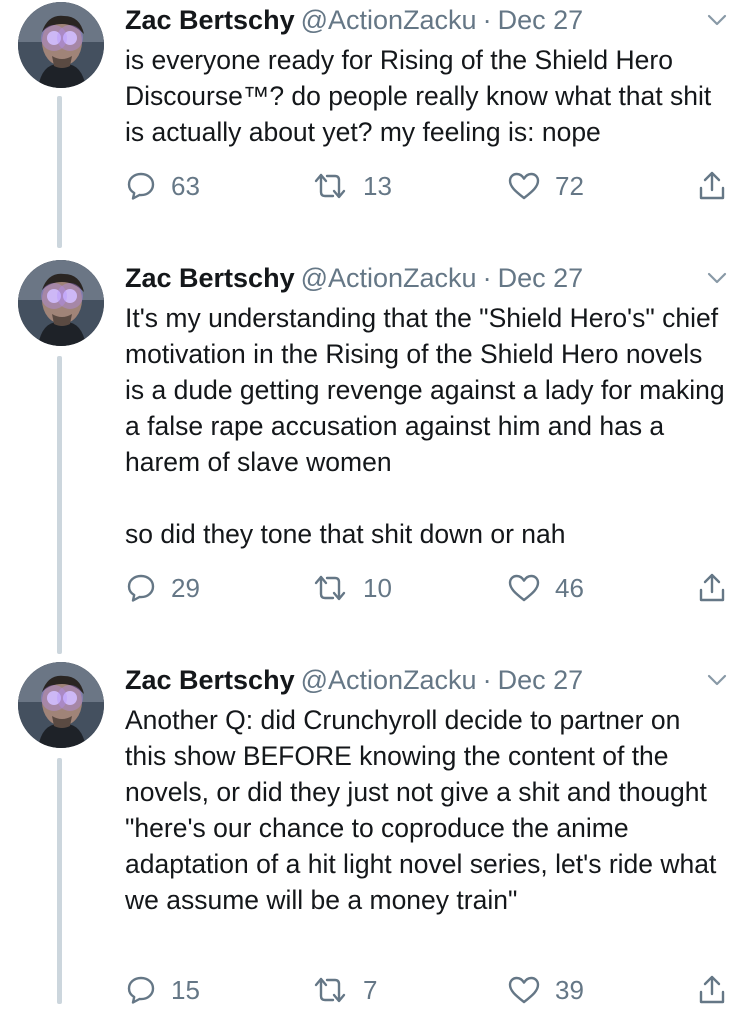 The width and height of the screenshot is (750, 1010). Describe the element at coordinates (545, 588) in the screenshot. I see `like-button: 46` at that location.